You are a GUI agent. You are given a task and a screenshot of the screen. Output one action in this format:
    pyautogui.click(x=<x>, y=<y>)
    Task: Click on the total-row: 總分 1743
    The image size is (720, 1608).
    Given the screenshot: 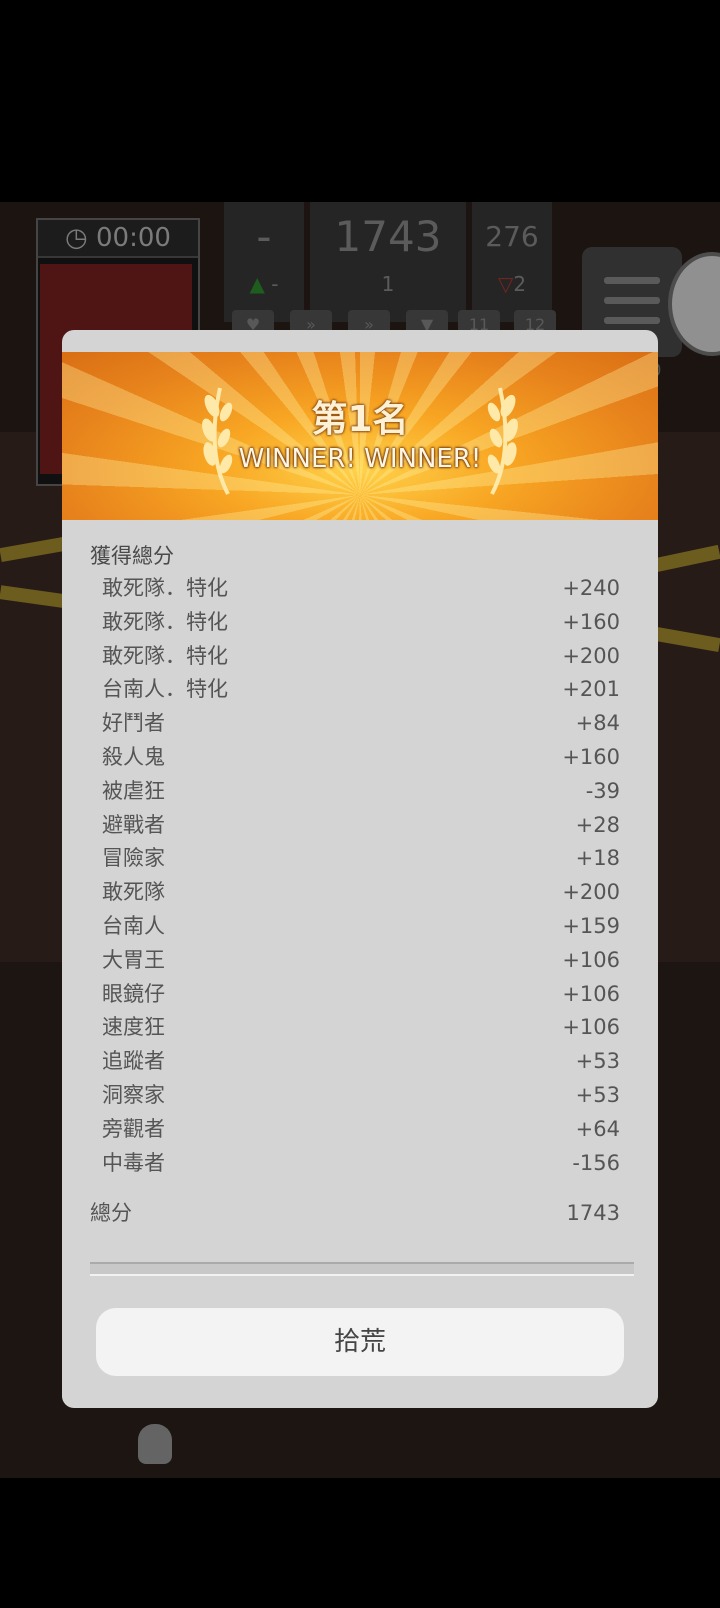 What is the action you would take?
    pyautogui.click(x=355, y=1213)
    